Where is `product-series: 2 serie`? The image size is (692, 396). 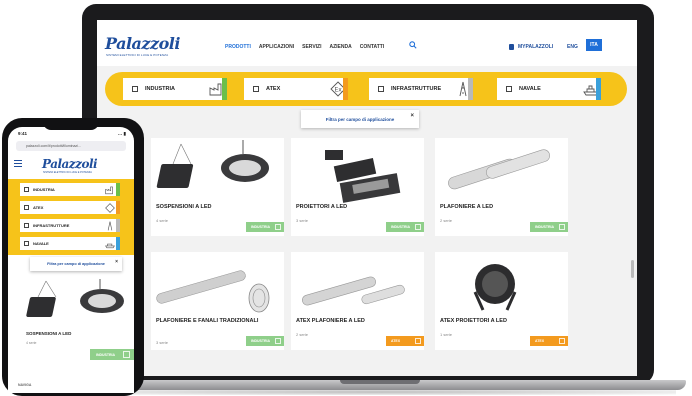
product-series: 2 serie is located at coordinates (302, 334).